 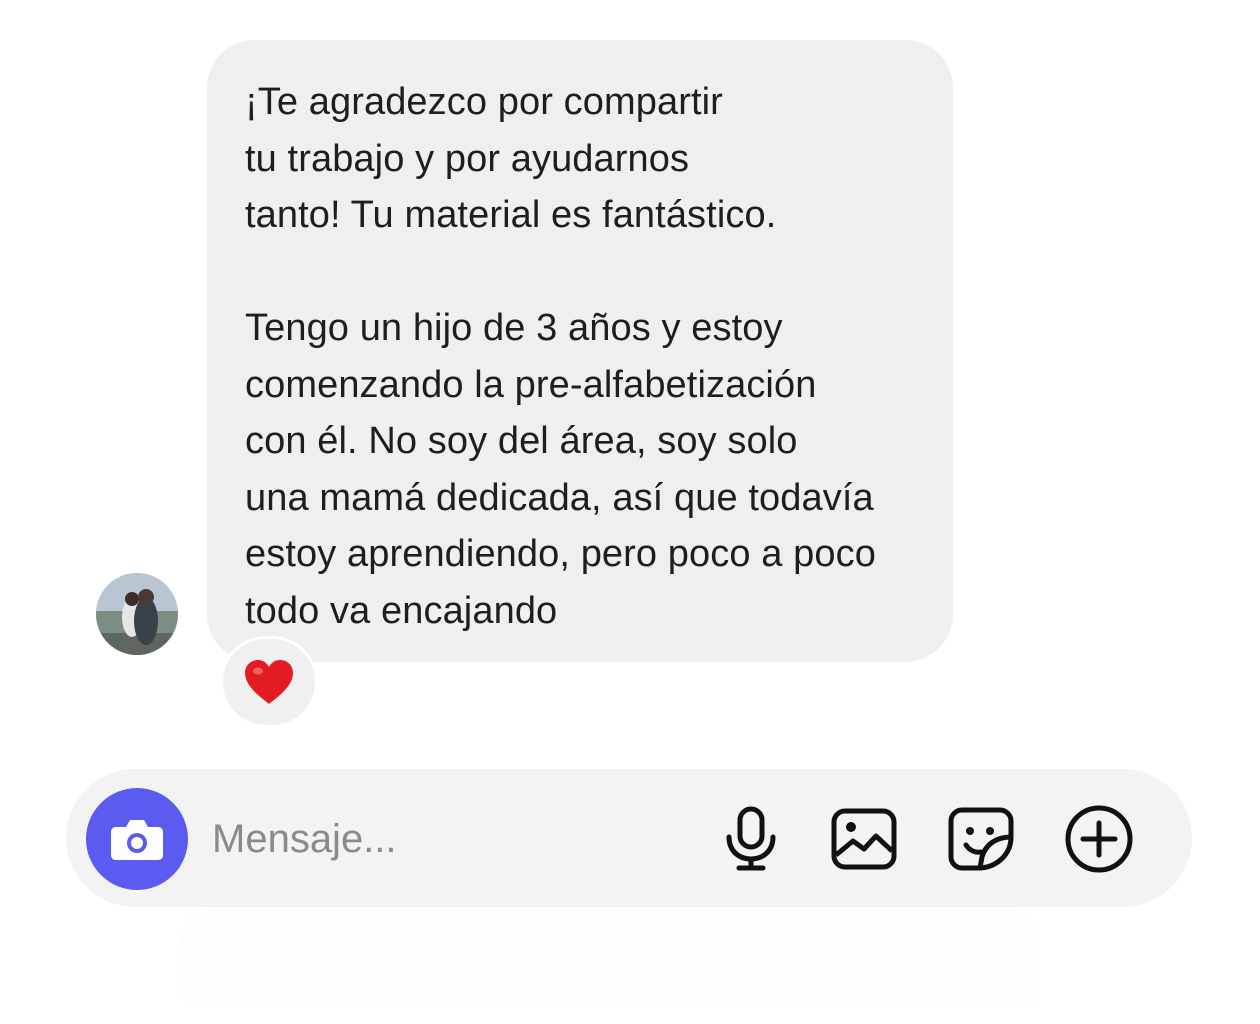 I want to click on camera-icon, so click(x=137, y=840).